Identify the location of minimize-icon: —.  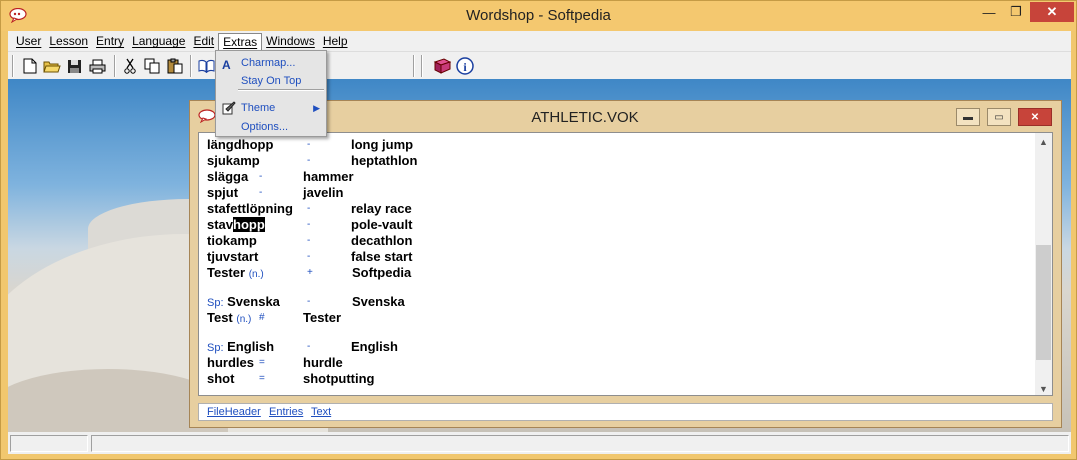
(989, 12).